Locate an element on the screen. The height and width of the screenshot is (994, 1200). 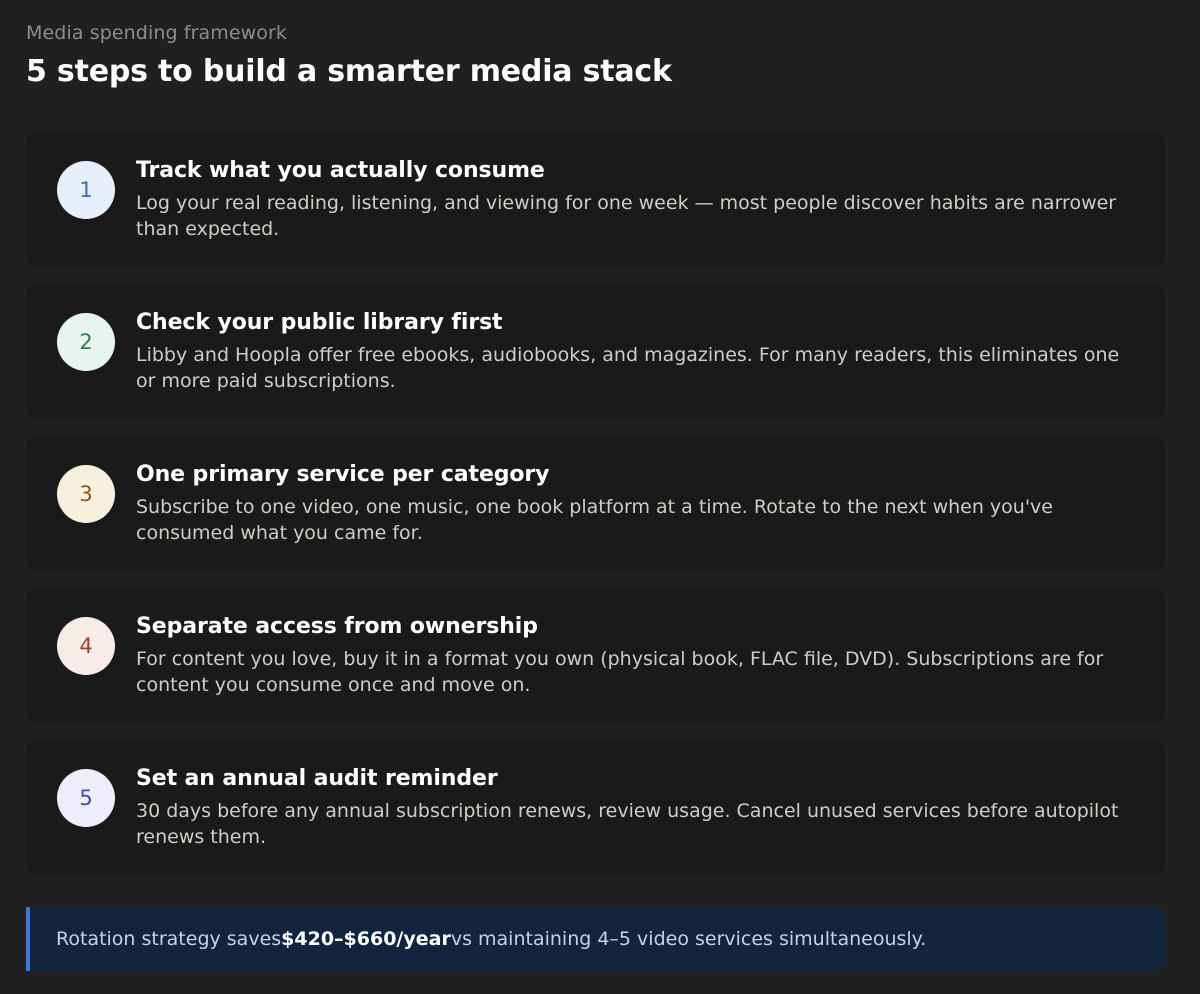
callout-highlight: $420–$660/year is located at coordinates (366, 939).